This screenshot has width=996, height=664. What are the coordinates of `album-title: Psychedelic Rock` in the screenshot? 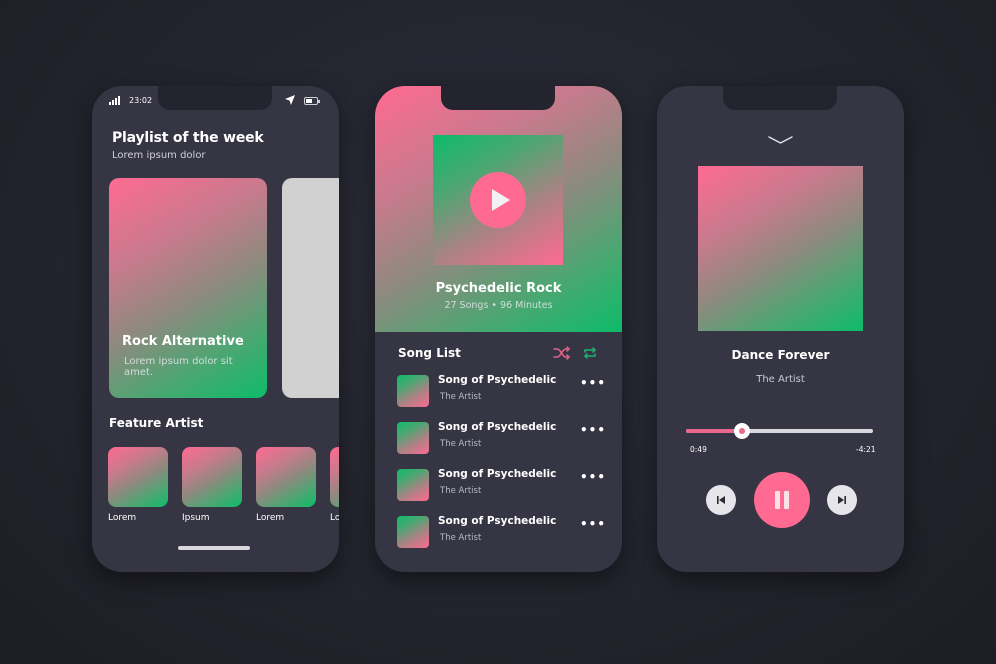 It's located at (498, 288).